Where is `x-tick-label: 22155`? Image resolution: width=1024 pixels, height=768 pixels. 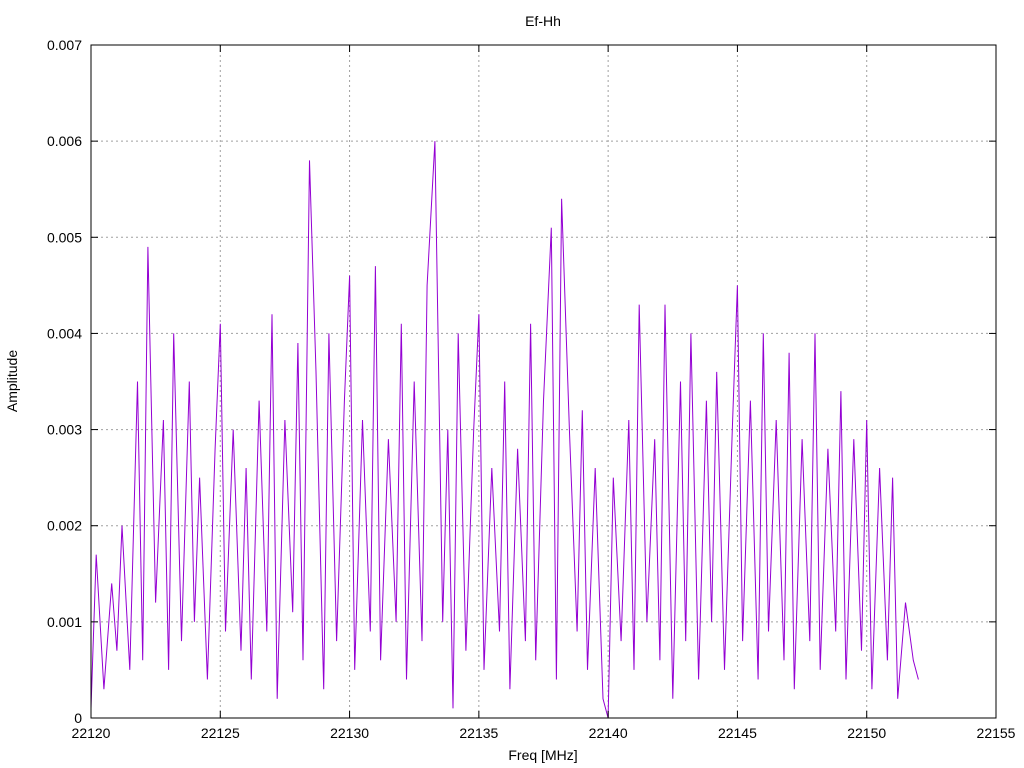 x-tick-label: 22155 is located at coordinates (996, 733).